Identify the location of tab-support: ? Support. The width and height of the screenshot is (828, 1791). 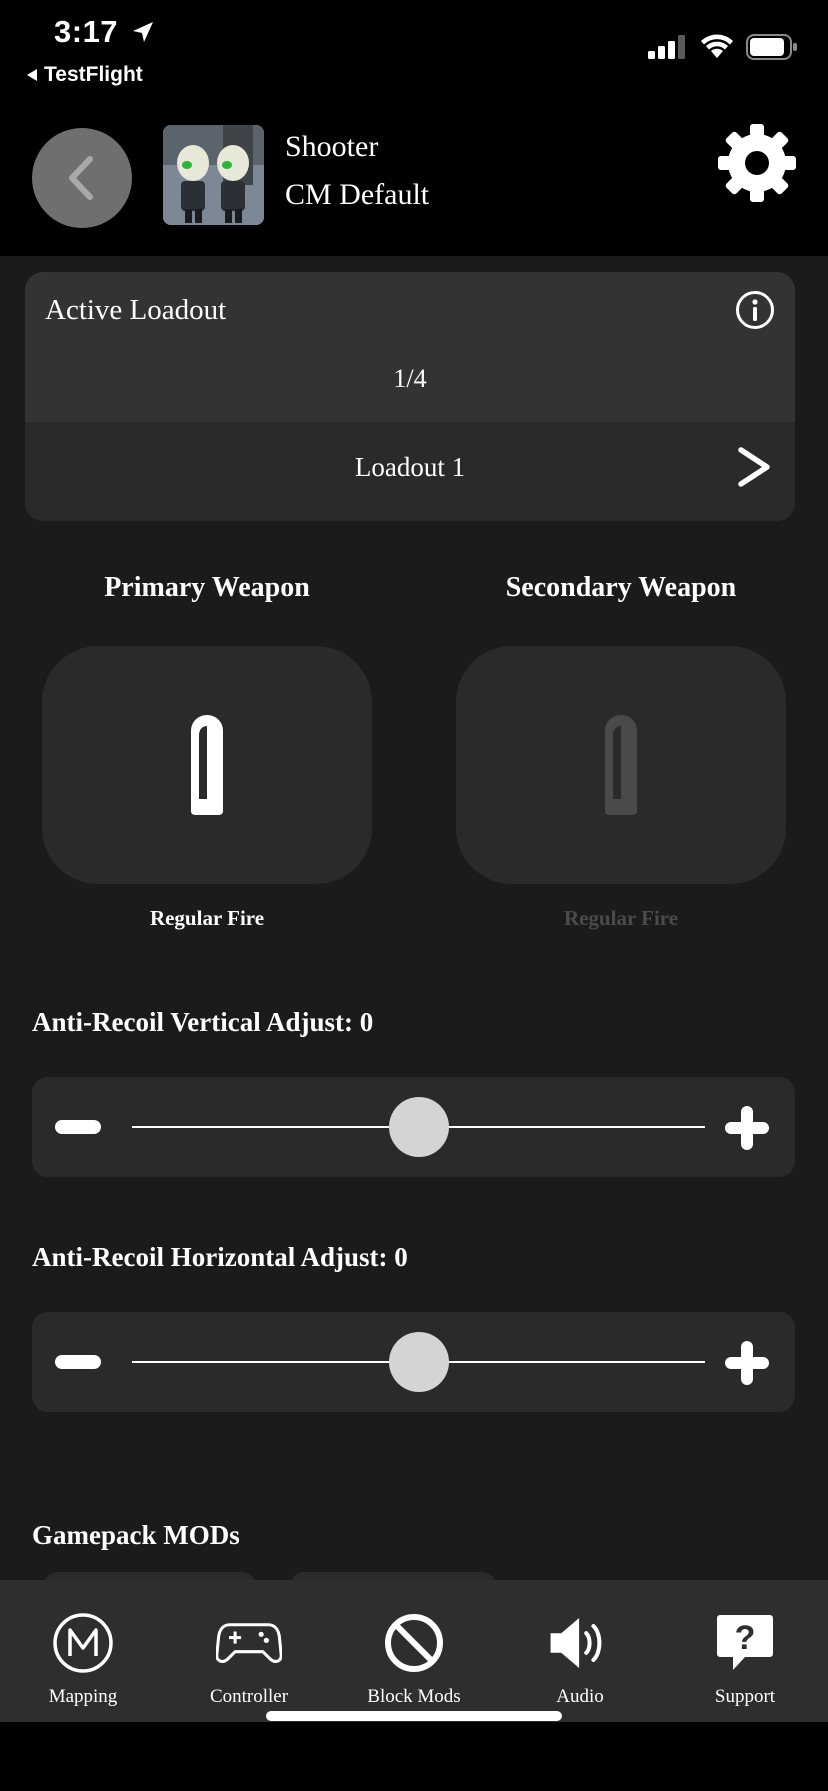
(745, 1651).